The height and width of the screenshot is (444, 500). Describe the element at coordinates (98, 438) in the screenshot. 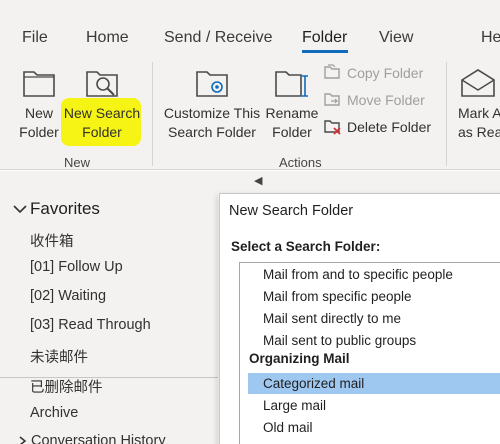

I see `conversation-history-label: Conversation History` at that location.